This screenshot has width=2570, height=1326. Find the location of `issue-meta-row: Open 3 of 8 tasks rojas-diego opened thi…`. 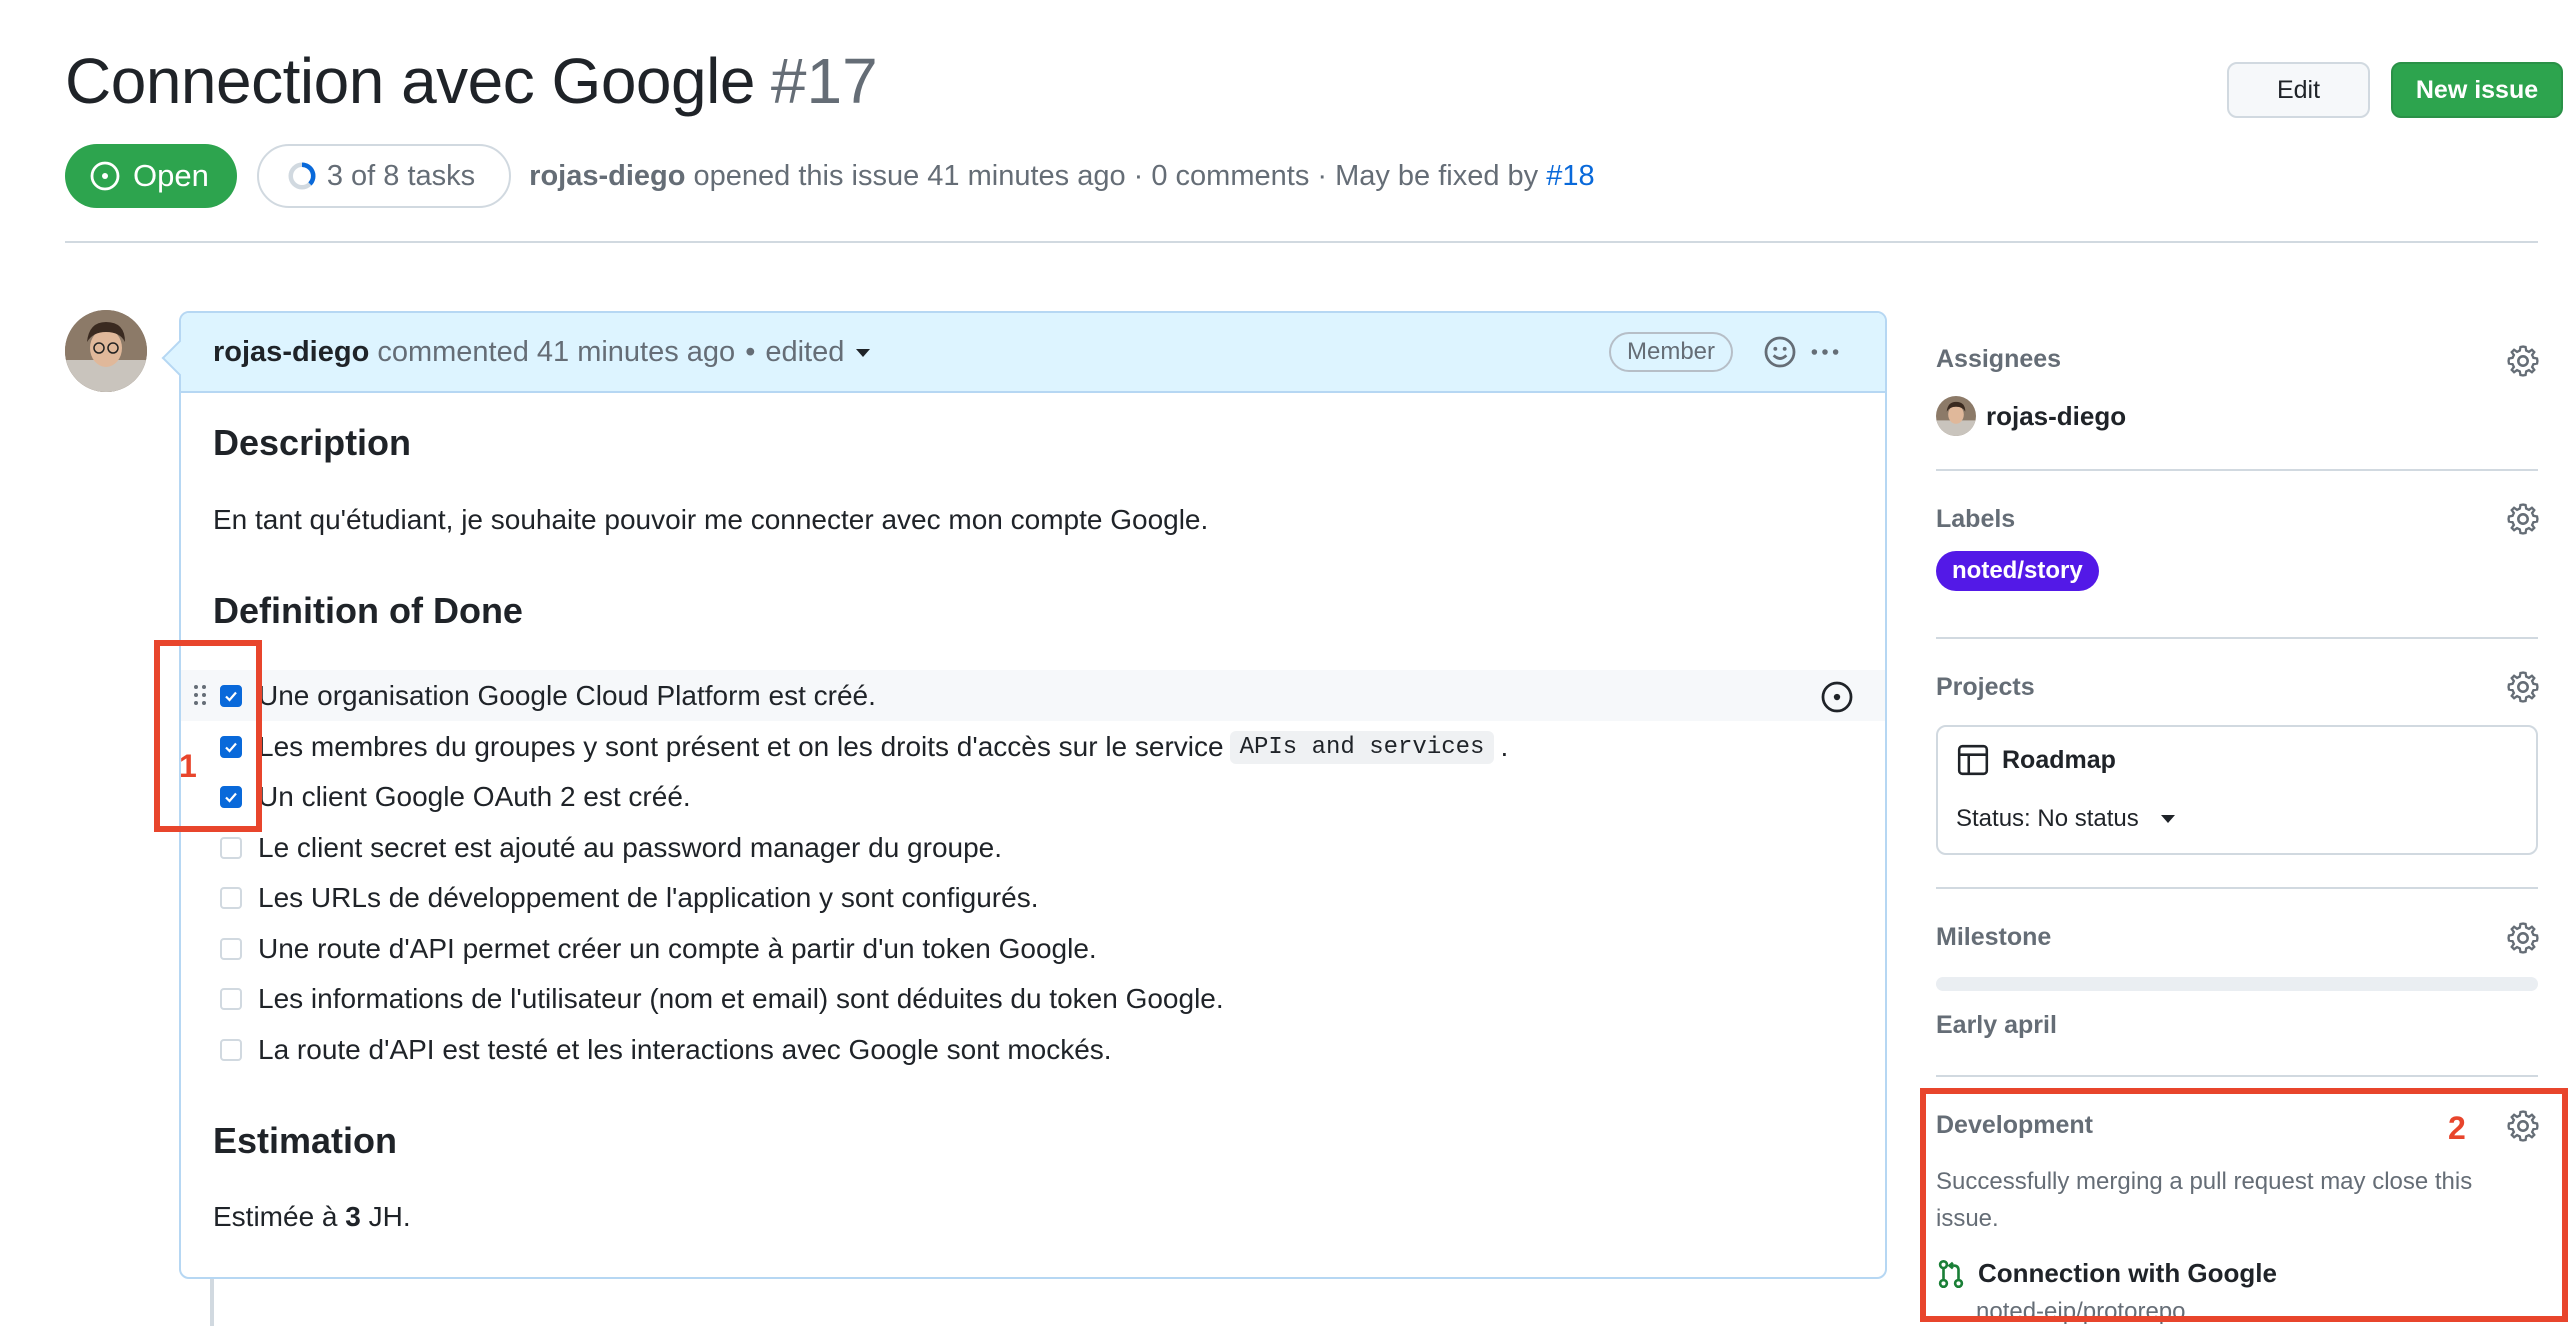

issue-meta-row: Open 3 of 8 tasks rojas-diego opened thi… is located at coordinates (830, 176).